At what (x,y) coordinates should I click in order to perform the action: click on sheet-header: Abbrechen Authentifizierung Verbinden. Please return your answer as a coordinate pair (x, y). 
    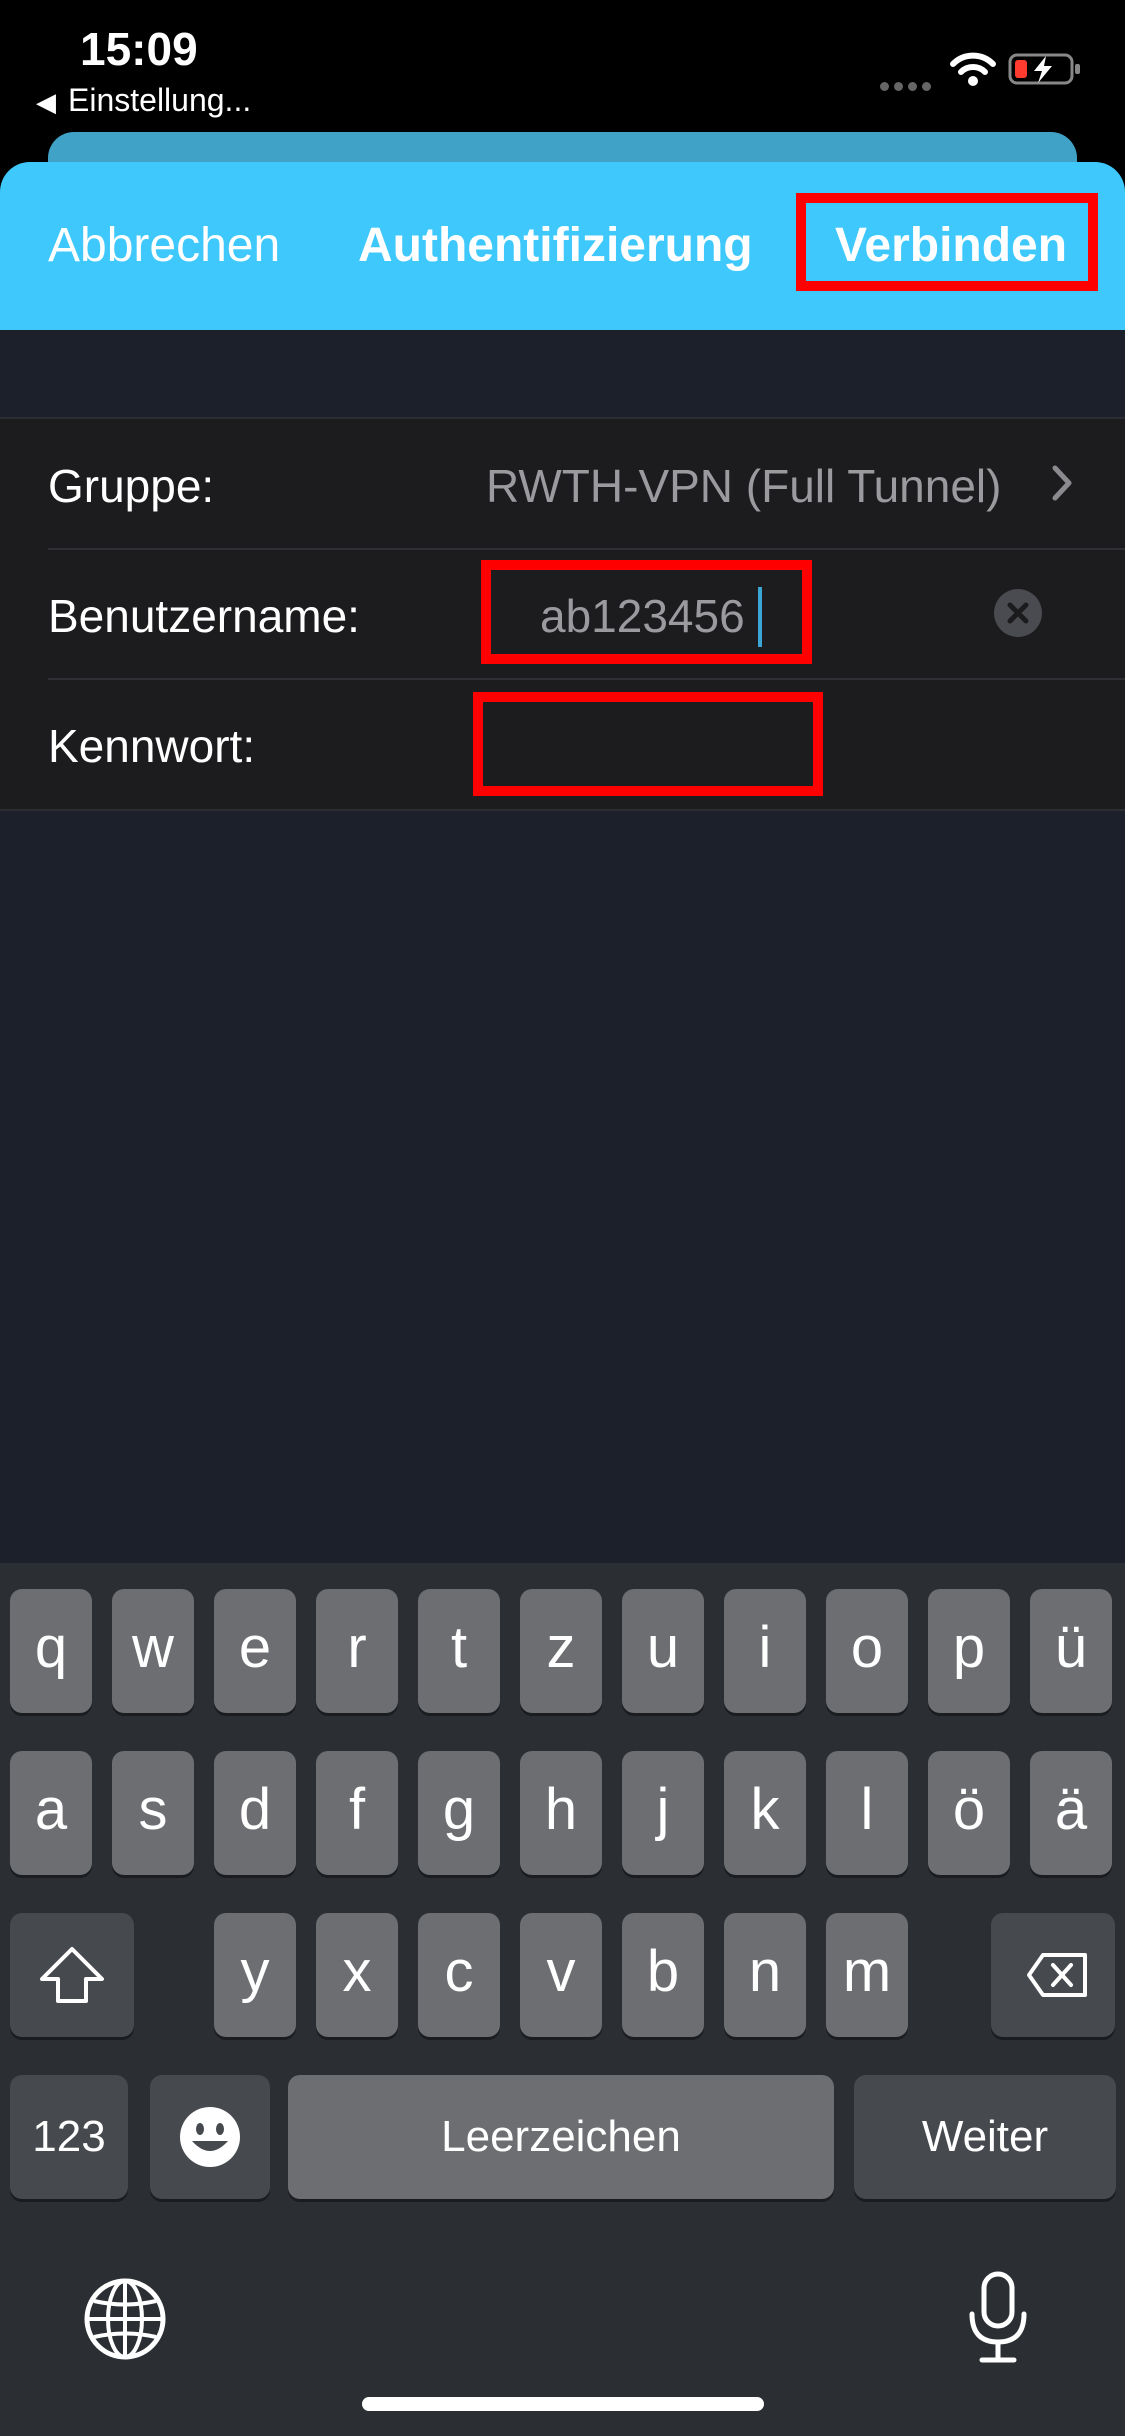
    Looking at the image, I should click on (562, 246).